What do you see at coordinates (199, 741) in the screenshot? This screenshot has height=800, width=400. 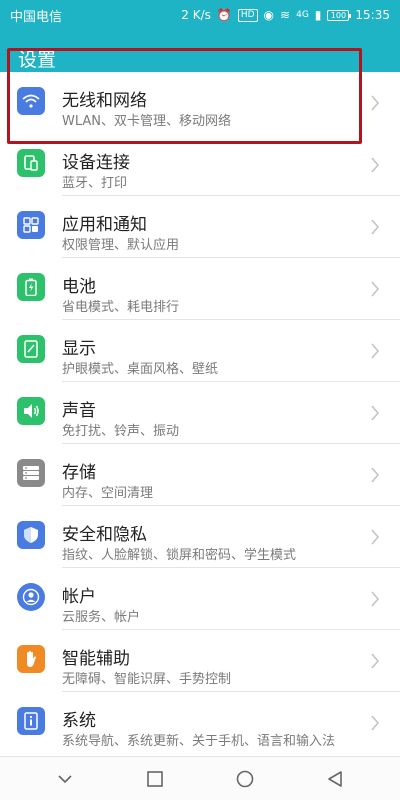 I see `item-subtitle: 系统导航、系统更新、关于手机、语言和输入法` at bounding box center [199, 741].